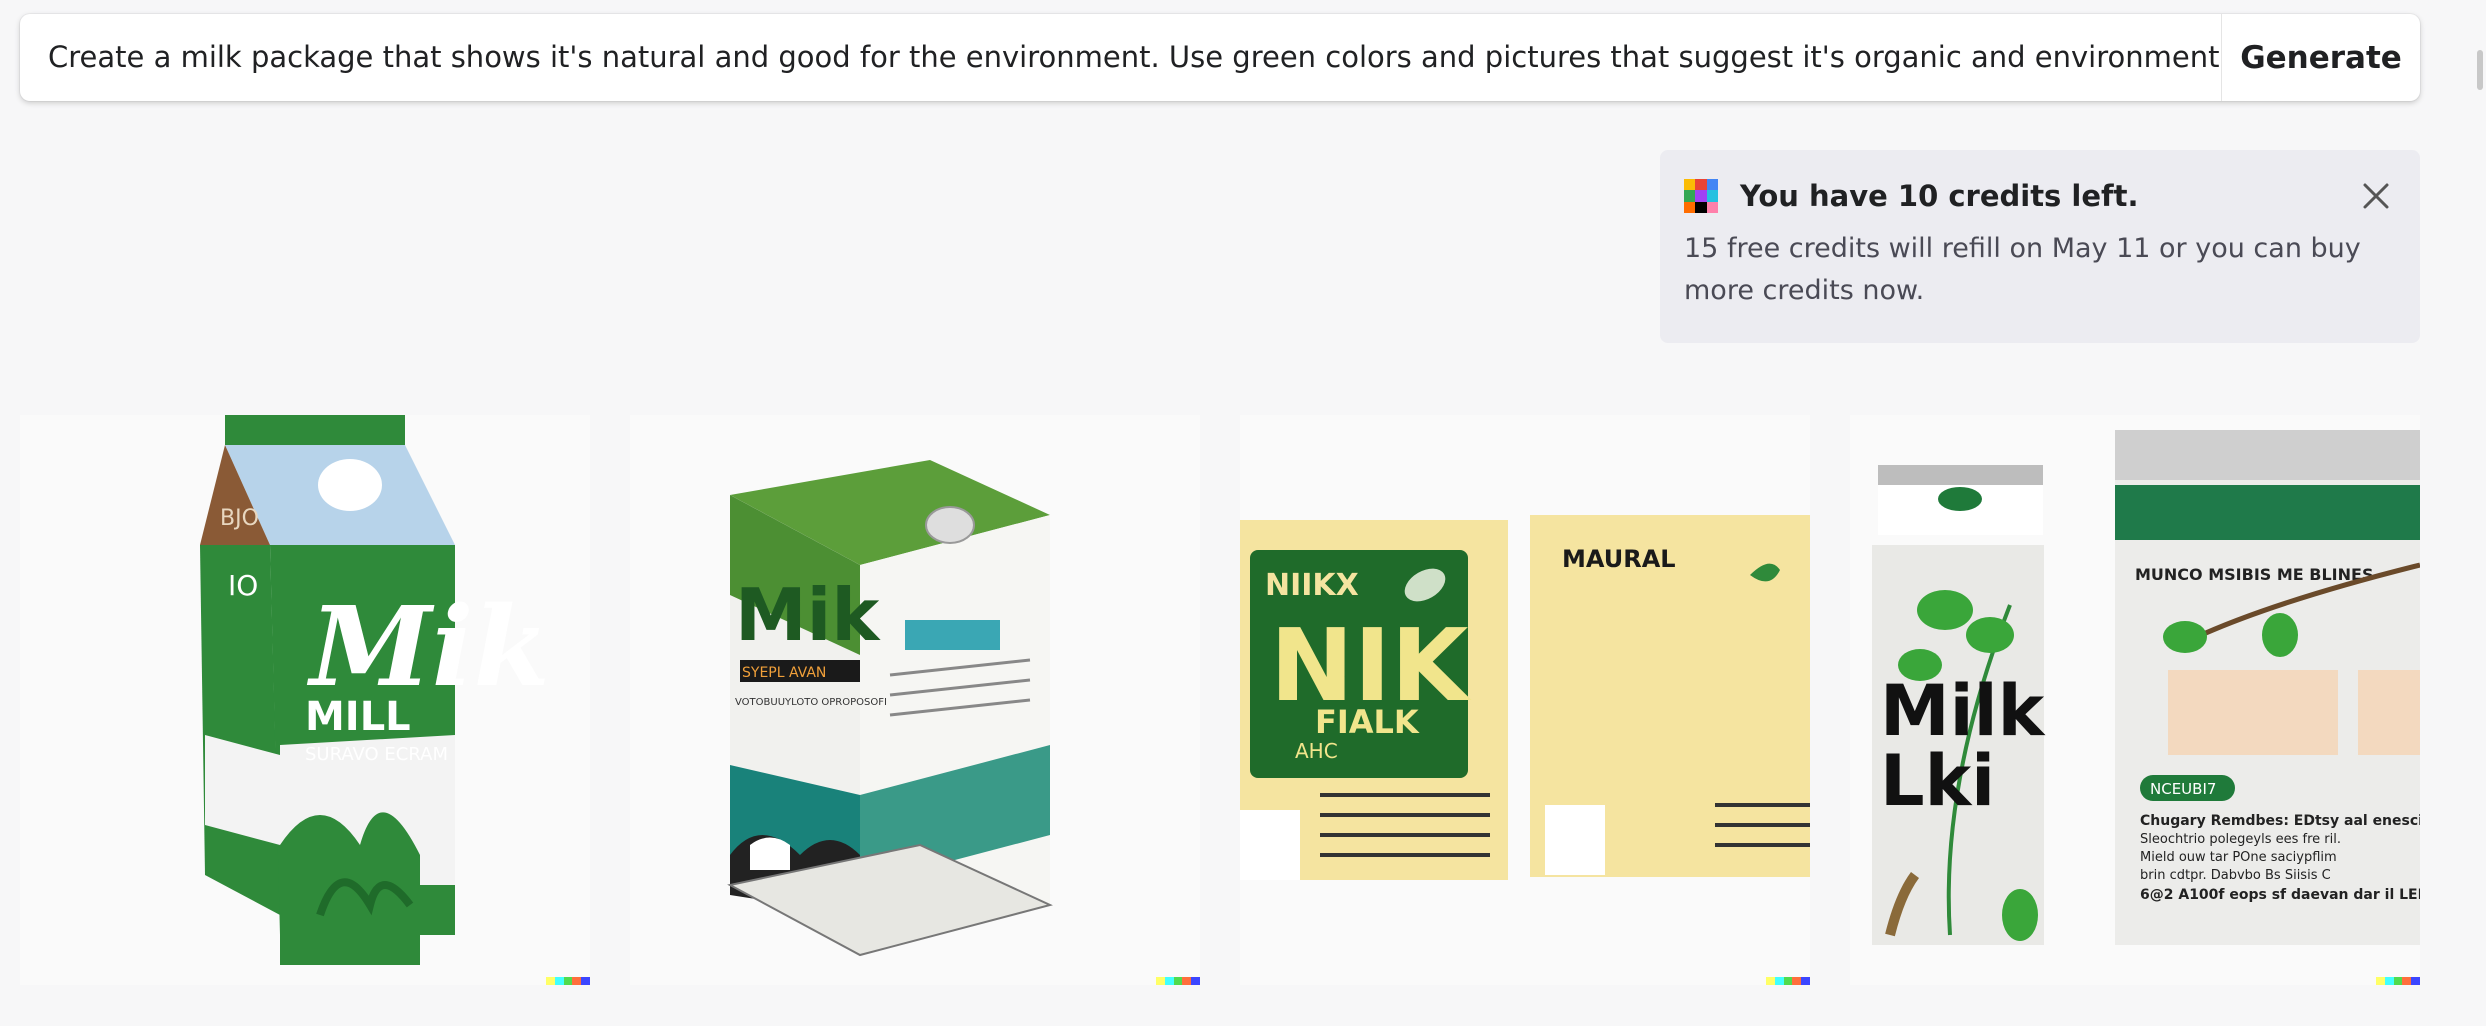 This screenshot has width=2486, height=1026. What do you see at coordinates (2254, 574) in the screenshot?
I see `carton-4-heading: MUNCO MSIBIS ME BLINES` at bounding box center [2254, 574].